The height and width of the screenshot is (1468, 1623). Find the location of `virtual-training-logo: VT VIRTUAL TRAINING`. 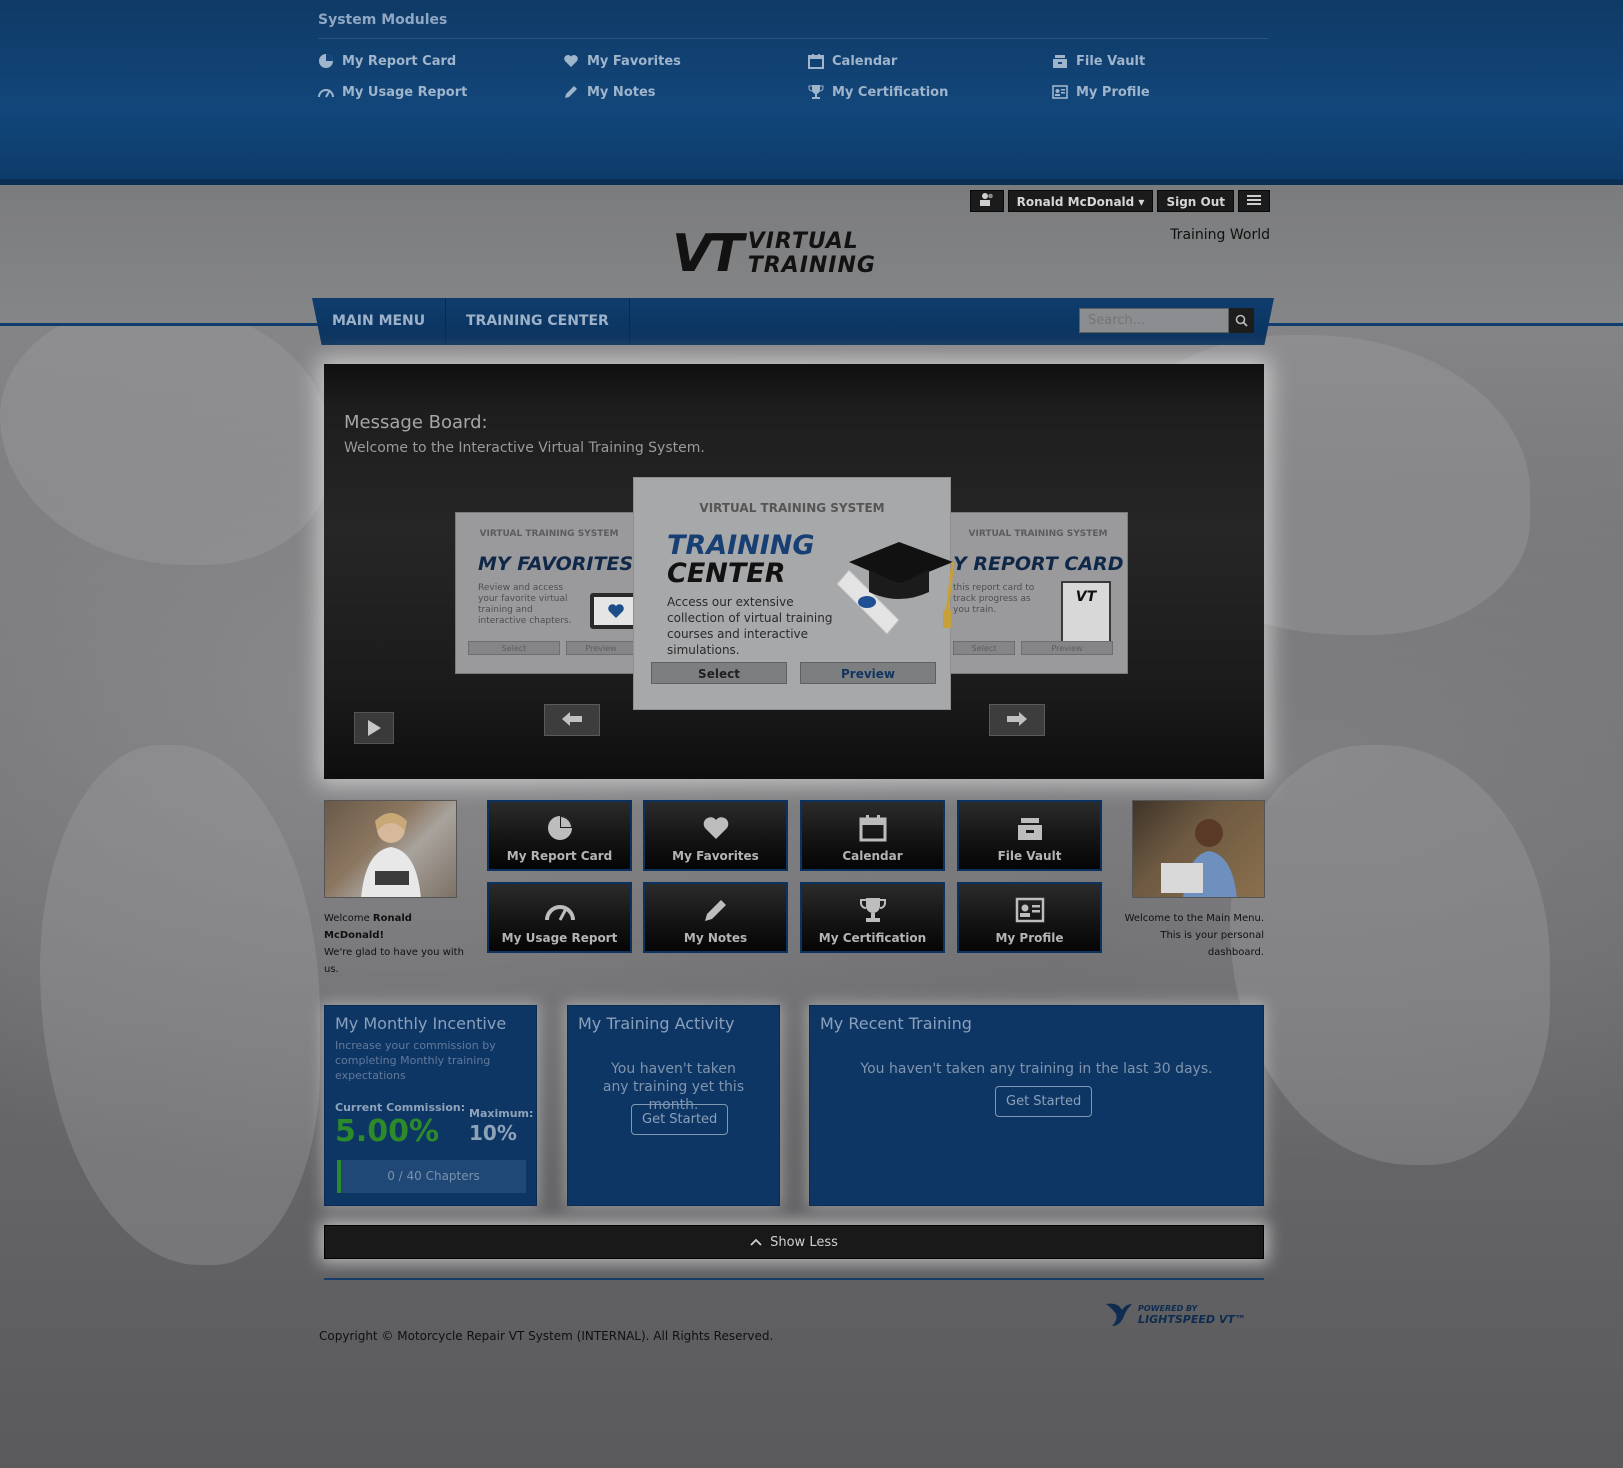

virtual-training-logo: VT VIRTUAL TRAINING is located at coordinates (774, 254).